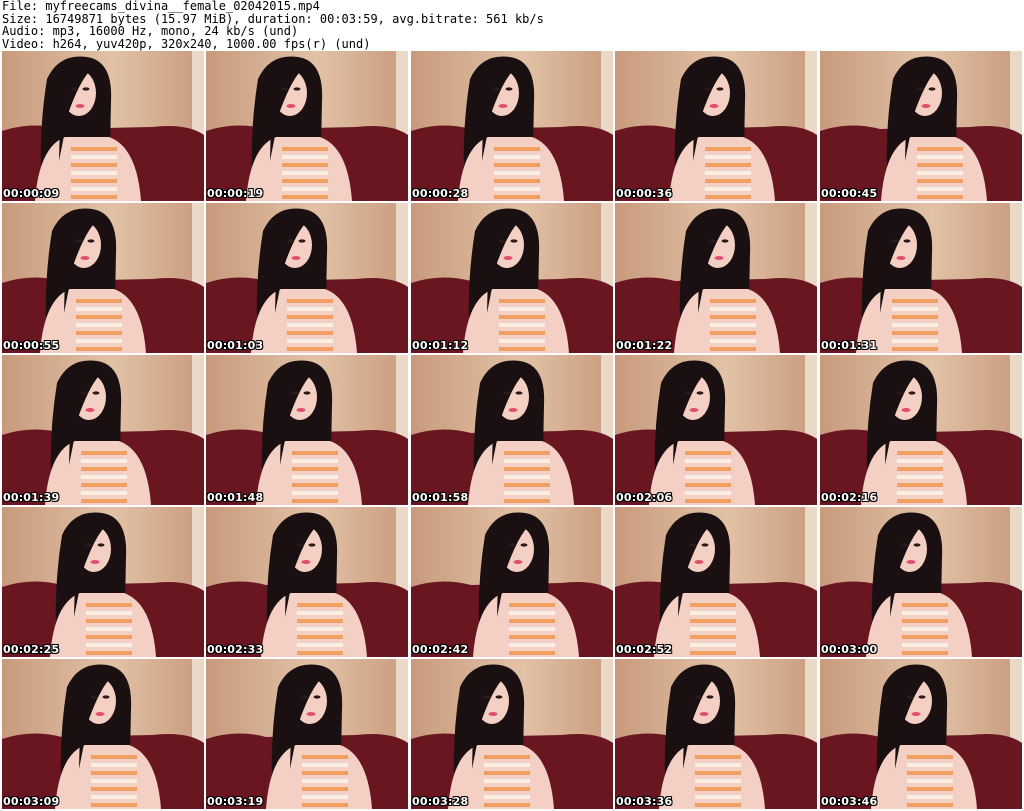  I want to click on video-thumbnail: 00:01:39, so click(103, 430).